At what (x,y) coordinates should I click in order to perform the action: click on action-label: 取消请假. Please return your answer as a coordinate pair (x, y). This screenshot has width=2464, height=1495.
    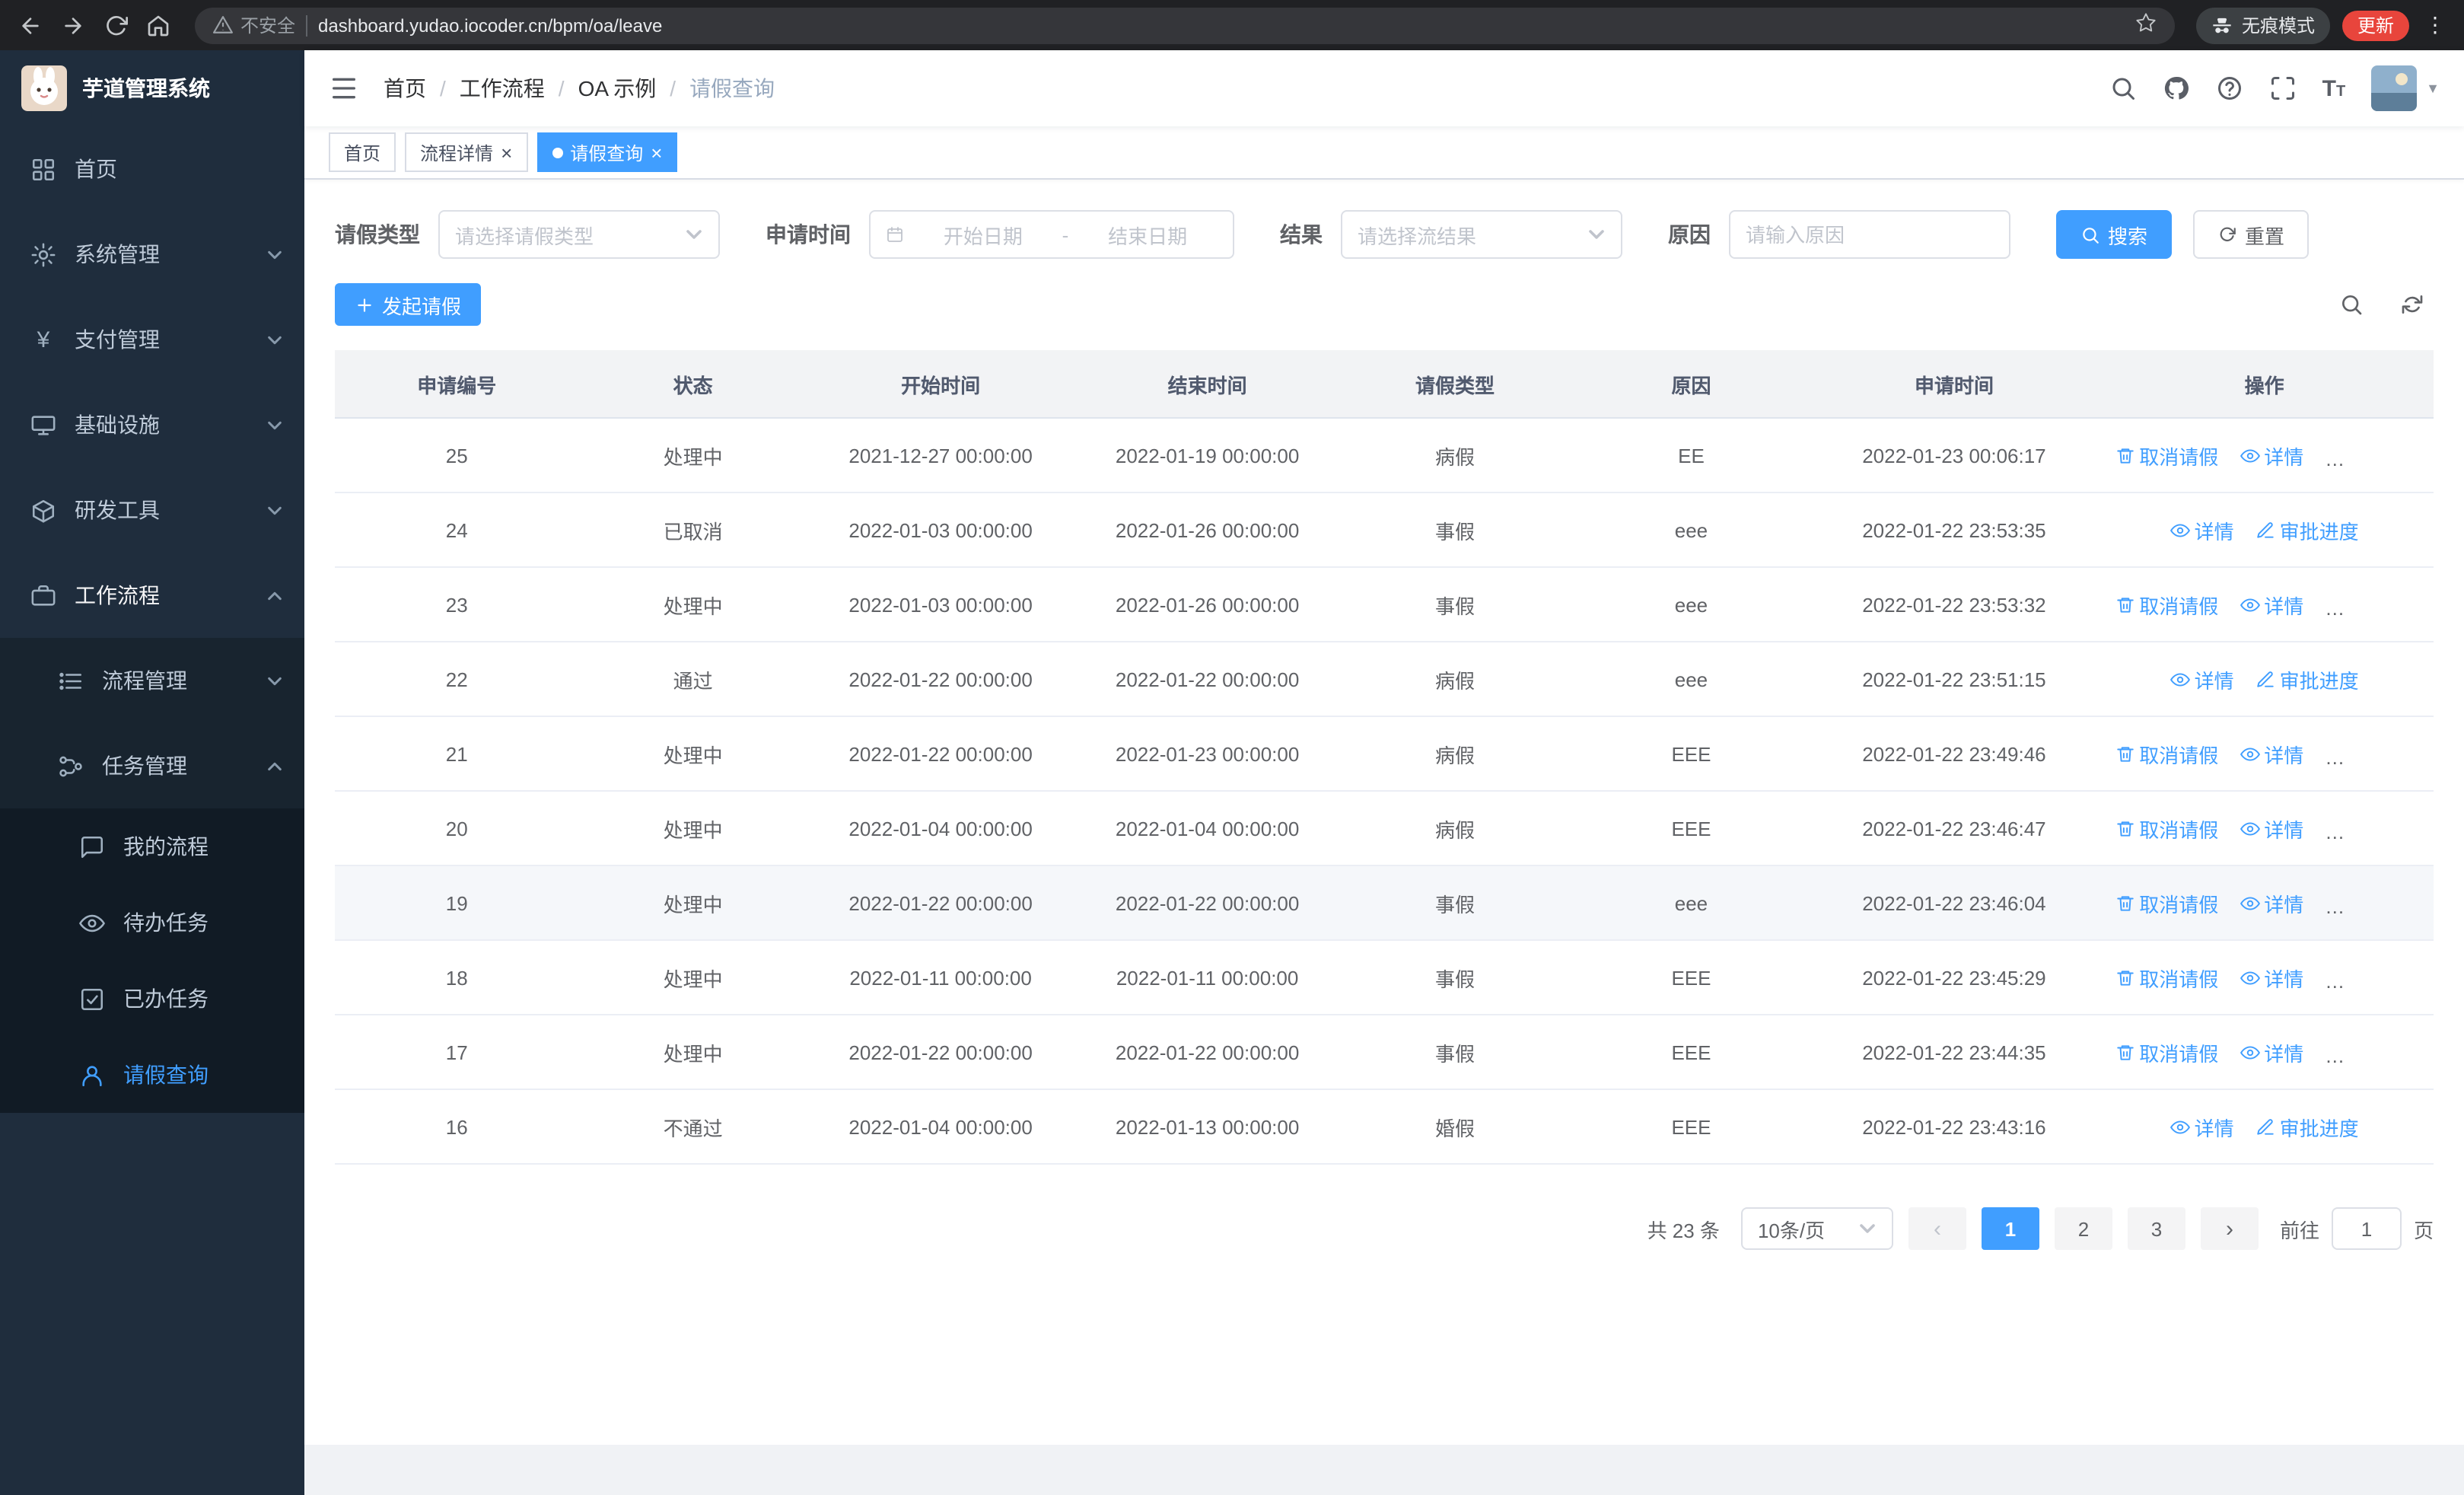
    Looking at the image, I should click on (2179, 905).